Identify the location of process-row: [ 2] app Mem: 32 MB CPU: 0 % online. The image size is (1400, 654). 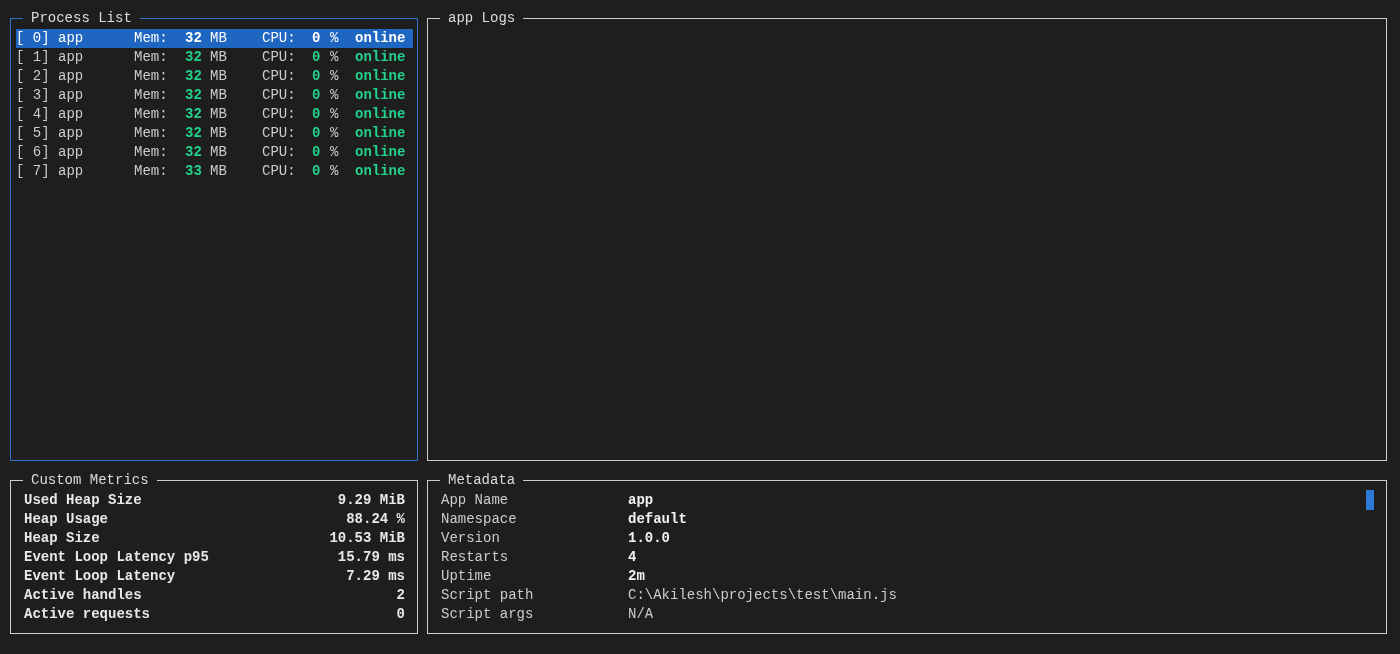
(214, 76).